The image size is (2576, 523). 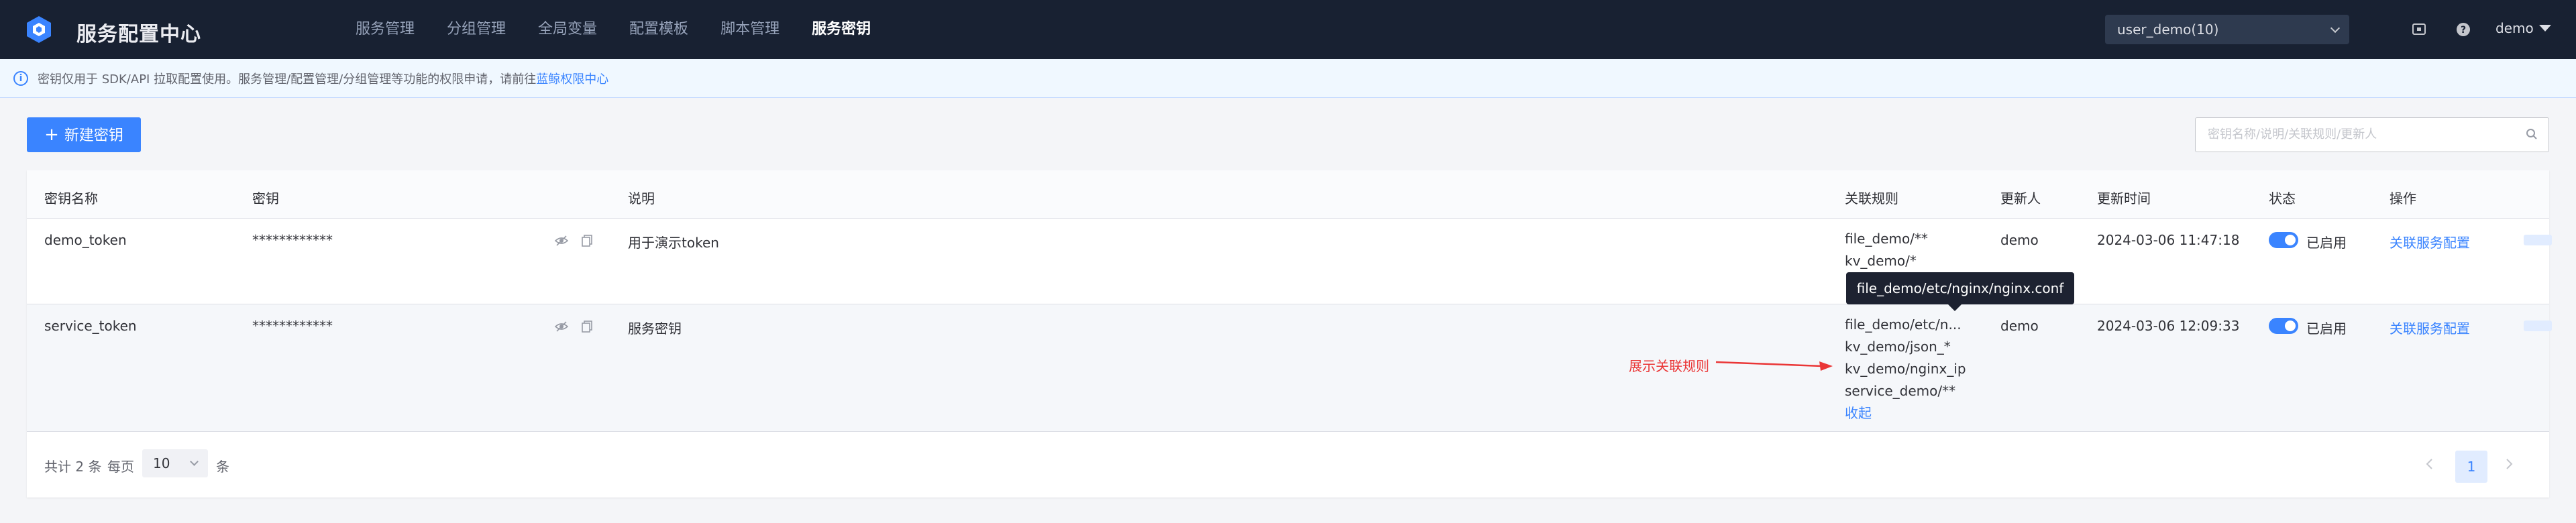 I want to click on next-page-icon, so click(x=2509, y=464).